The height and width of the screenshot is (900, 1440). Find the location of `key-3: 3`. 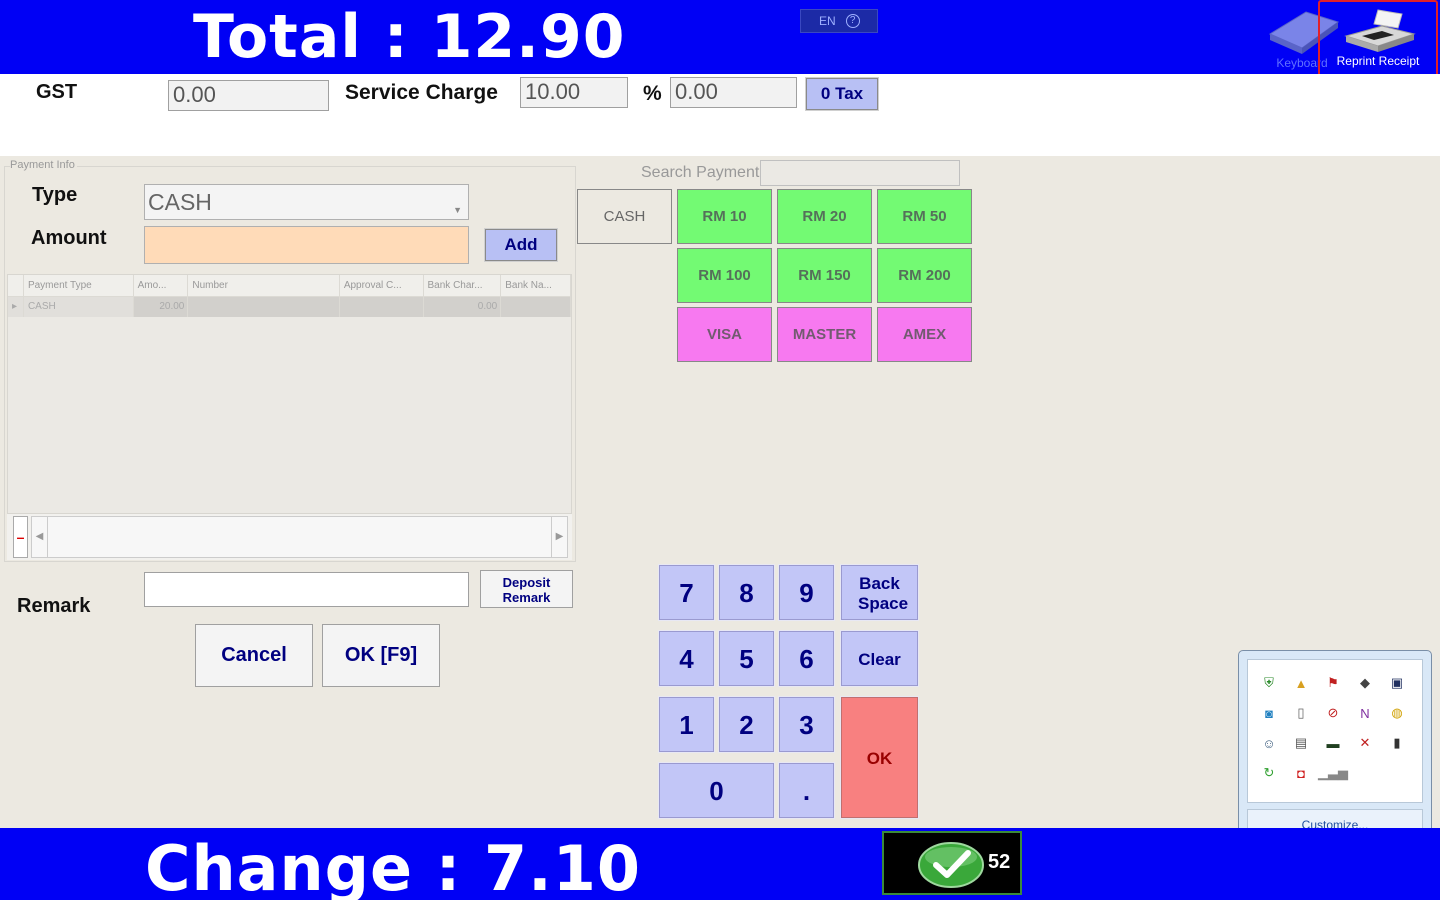

key-3: 3 is located at coordinates (806, 724).